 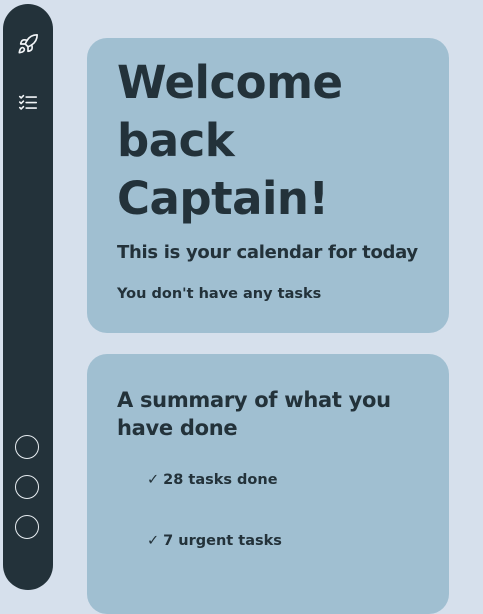 I want to click on sidebar, so click(x=28, y=297).